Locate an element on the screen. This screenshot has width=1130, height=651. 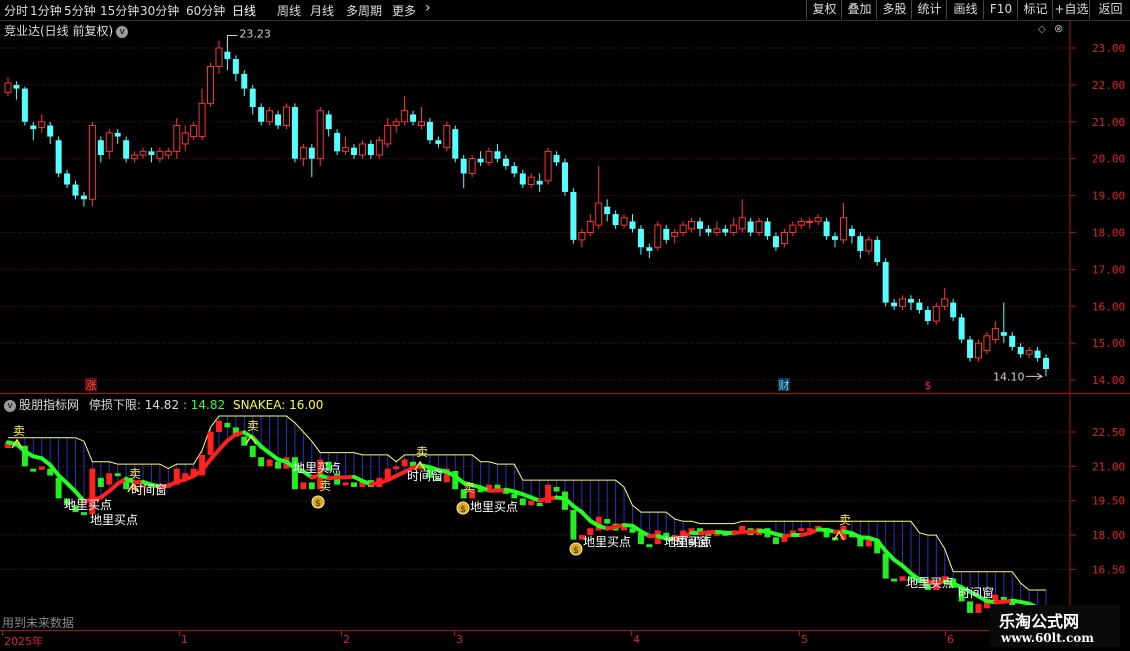
time-window-label: 时间窗 is located at coordinates (976, 593).